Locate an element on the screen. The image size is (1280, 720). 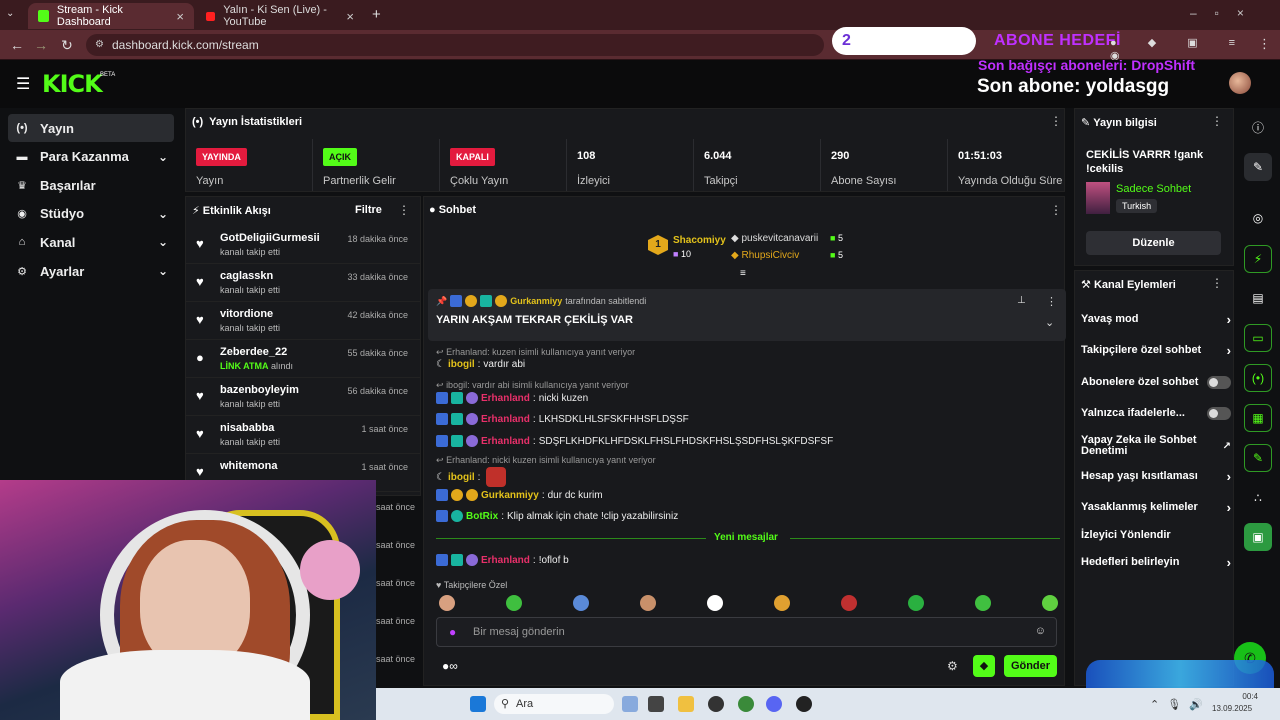
chat-message: Erhanland: nicki kuzen is located at coordinates (512, 398).